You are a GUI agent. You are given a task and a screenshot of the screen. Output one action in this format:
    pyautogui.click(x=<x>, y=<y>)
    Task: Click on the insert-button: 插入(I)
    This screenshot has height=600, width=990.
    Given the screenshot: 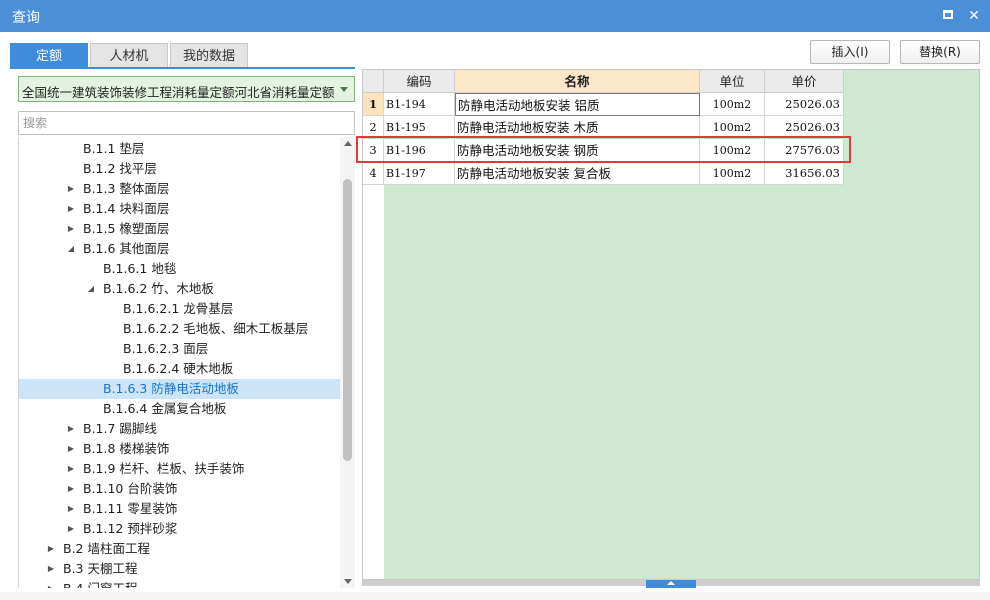 What is the action you would take?
    pyautogui.click(x=850, y=52)
    